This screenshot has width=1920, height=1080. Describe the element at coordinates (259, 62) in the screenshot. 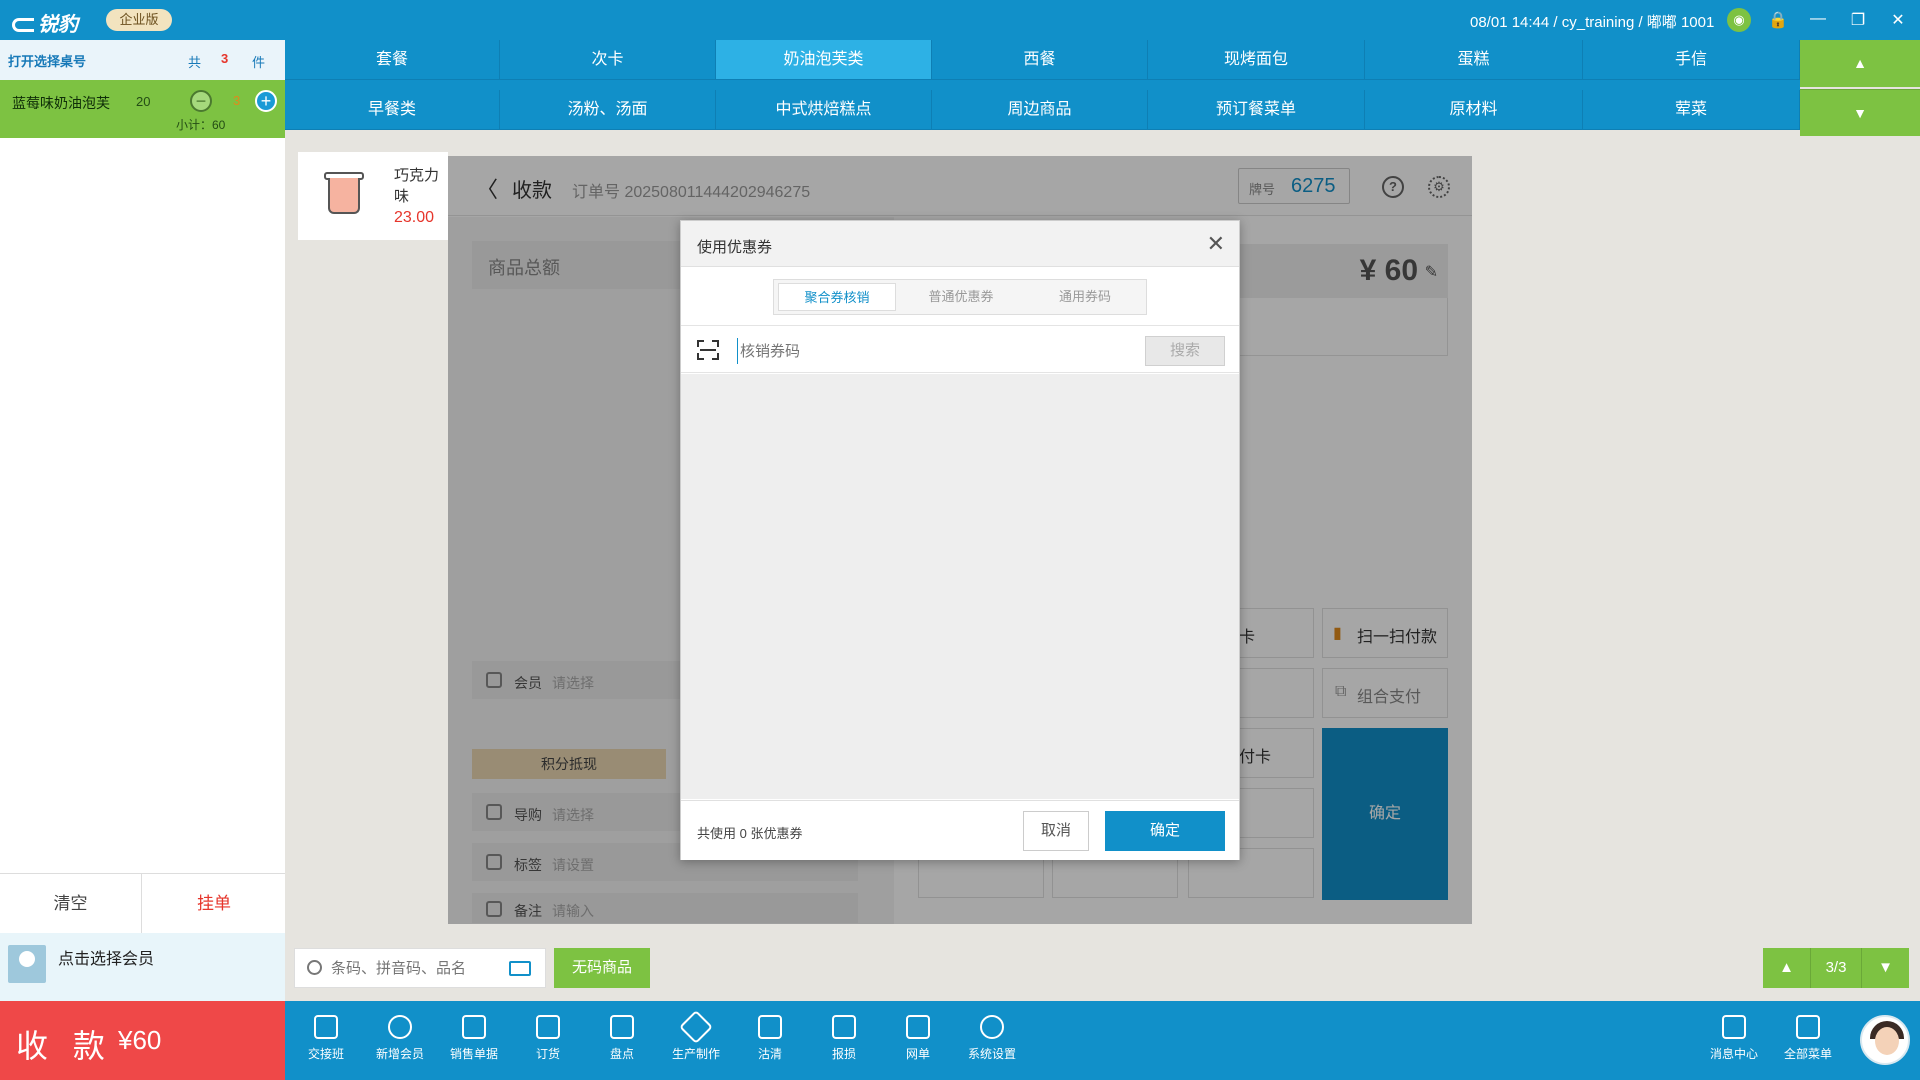

I see `total-unit: 件` at that location.